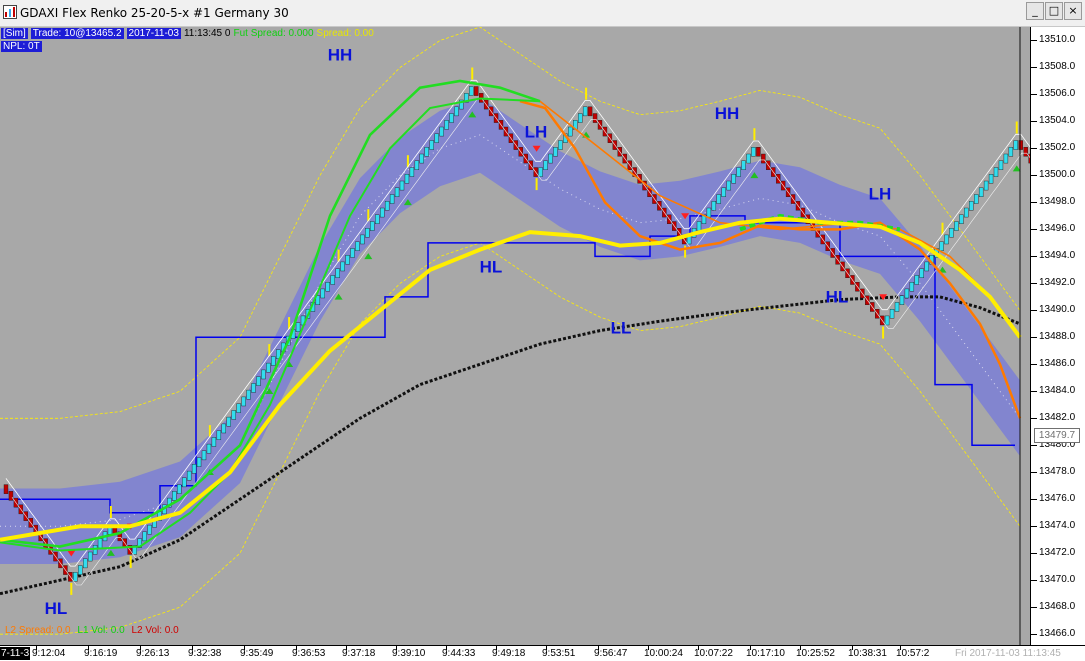  I want to click on minimize-button: _, so click(1035, 11).